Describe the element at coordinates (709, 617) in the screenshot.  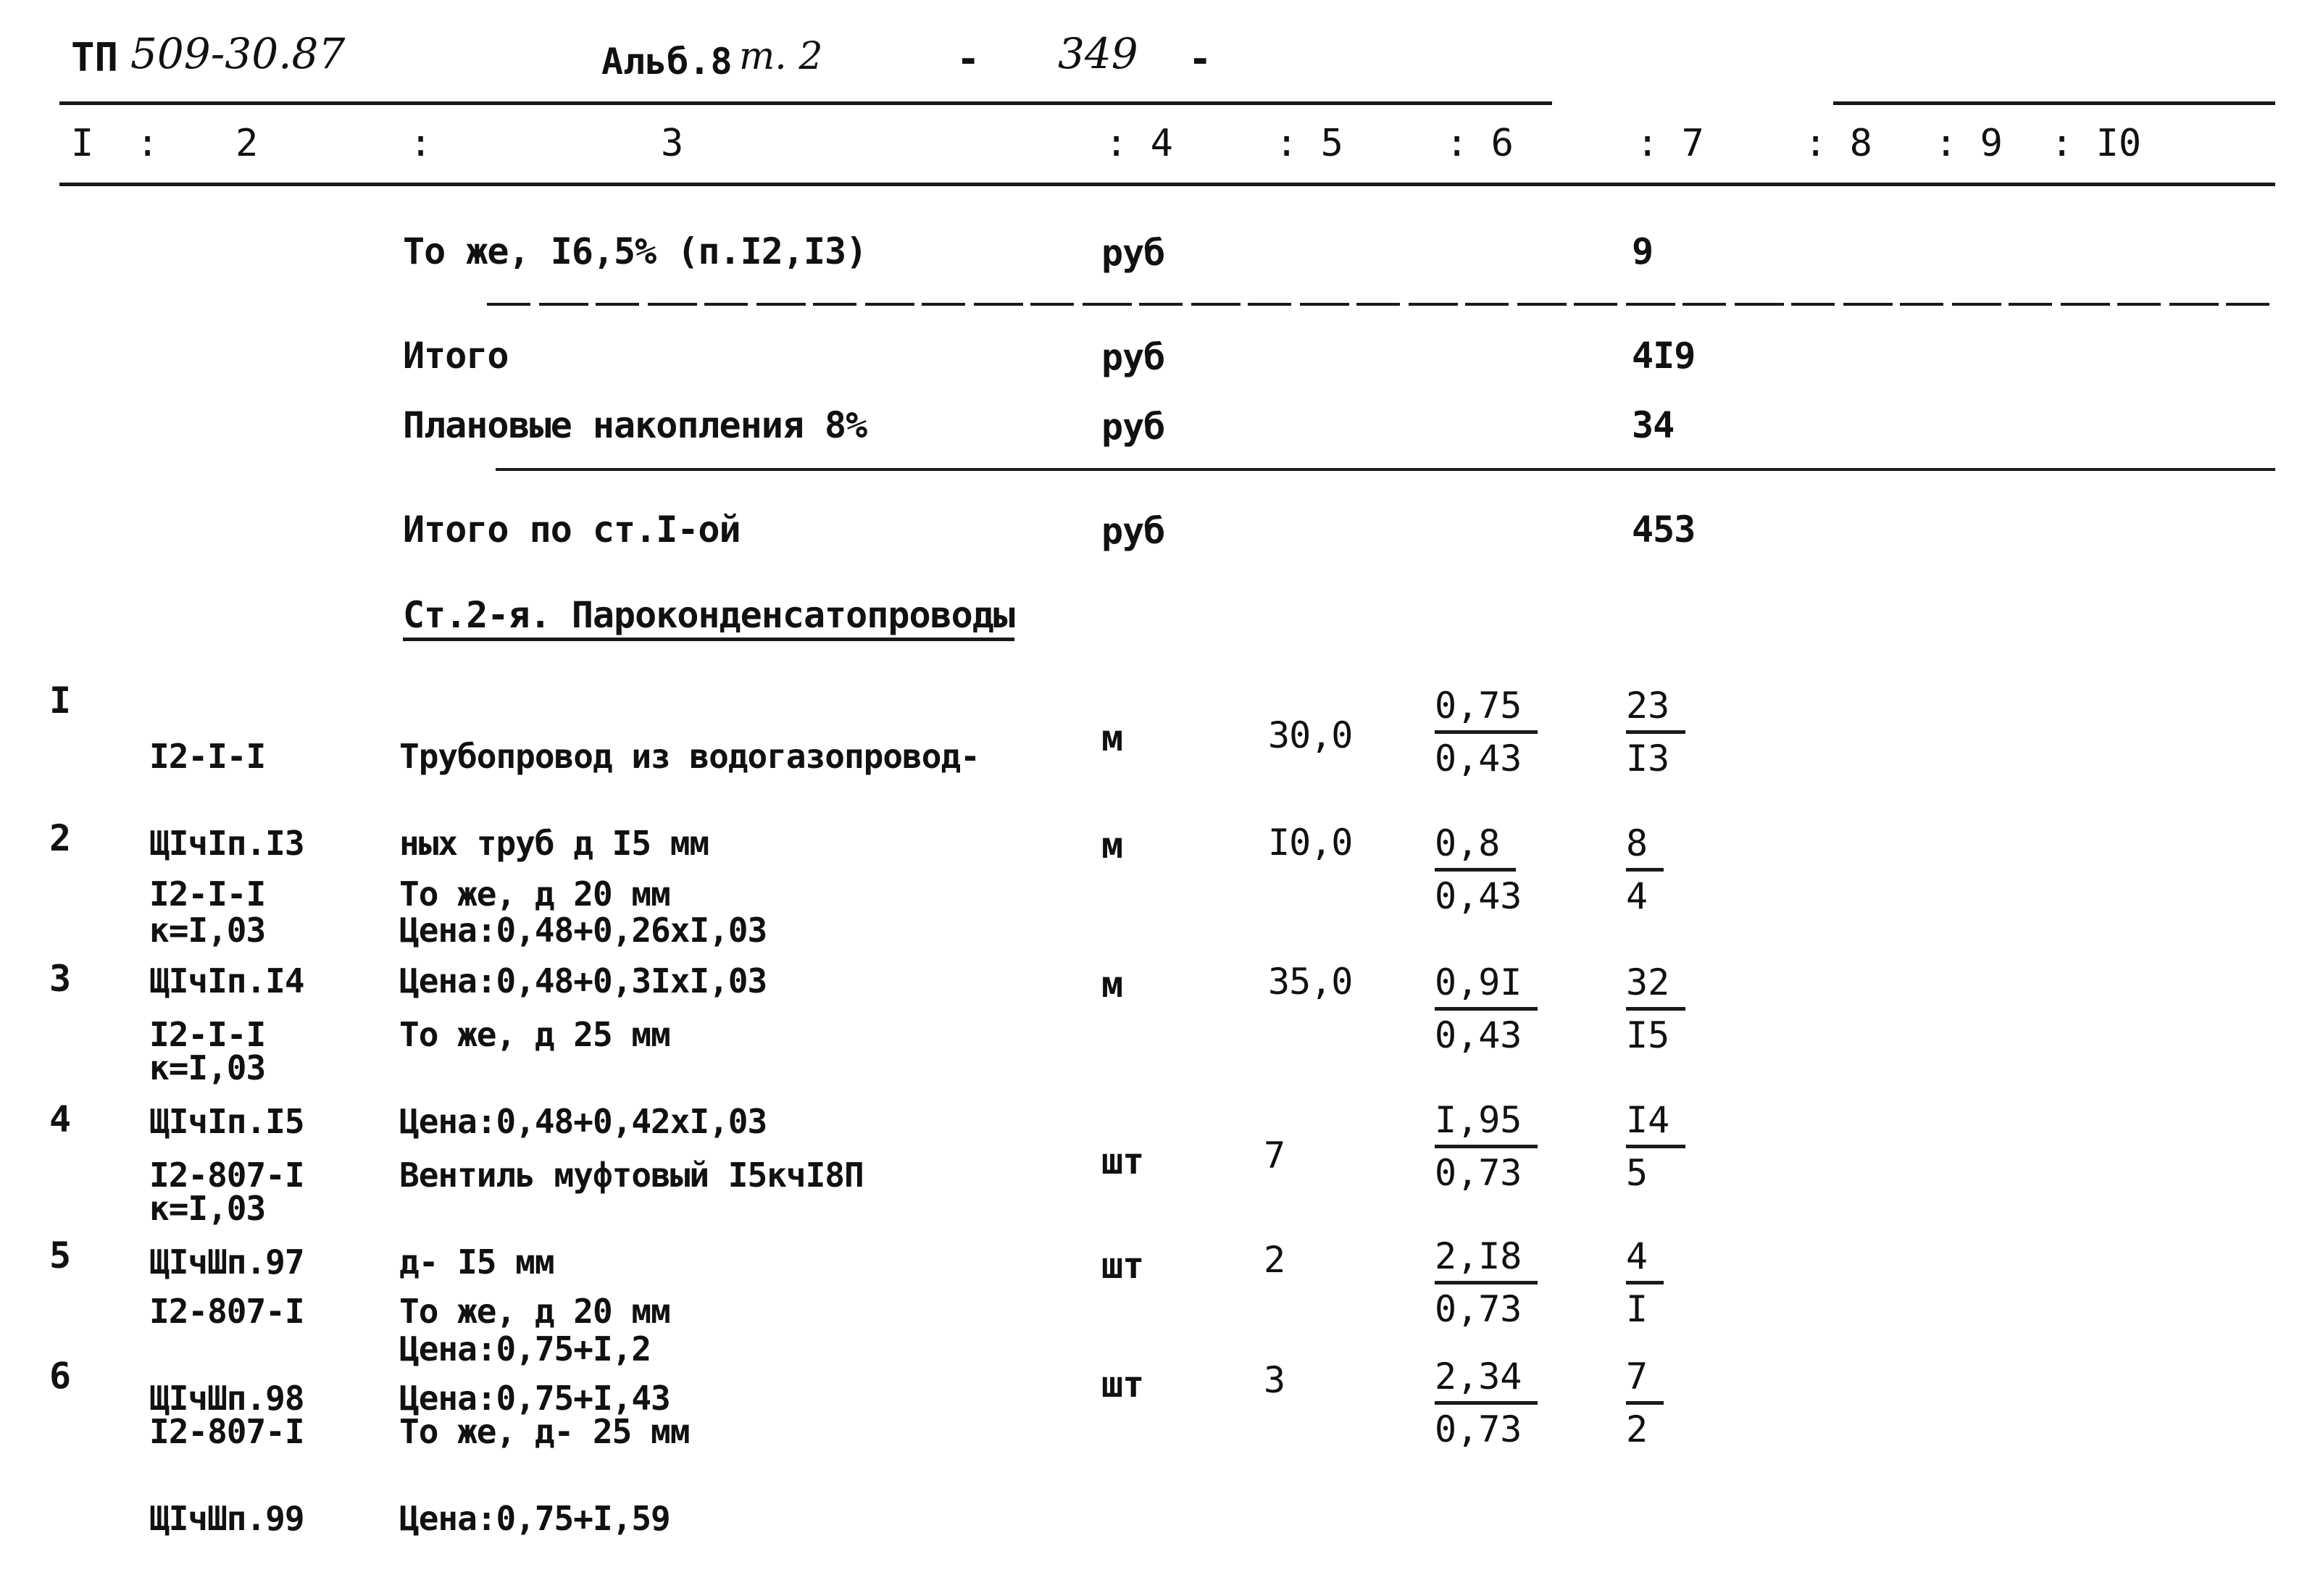
I see `section-title: Ст.2-я. Пароконденсатопроводы` at that location.